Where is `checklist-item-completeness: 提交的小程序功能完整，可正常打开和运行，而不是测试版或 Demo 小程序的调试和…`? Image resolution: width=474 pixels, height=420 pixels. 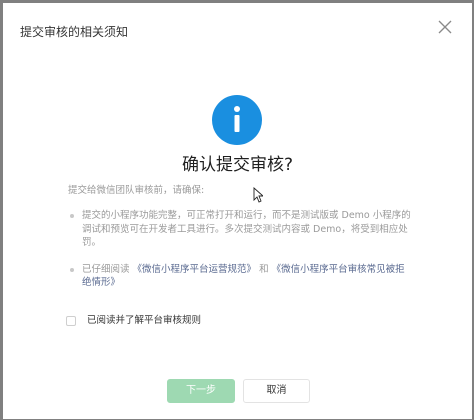
checklist-item-completeness: 提交的小程序功能完整，可正常打开和运行，而不是测试版或 Demo 小程序的调试和… is located at coordinates (246, 229).